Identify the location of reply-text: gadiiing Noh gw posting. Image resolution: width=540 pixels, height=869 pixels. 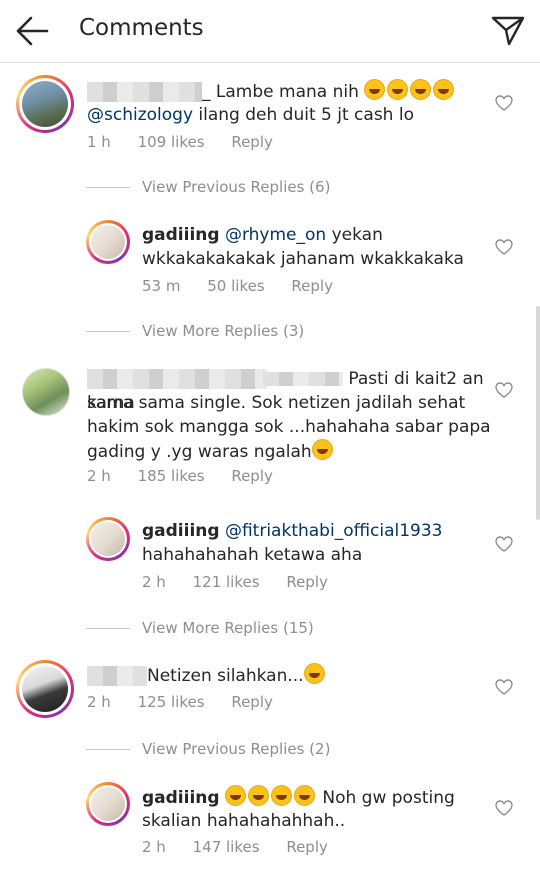
(322, 797).